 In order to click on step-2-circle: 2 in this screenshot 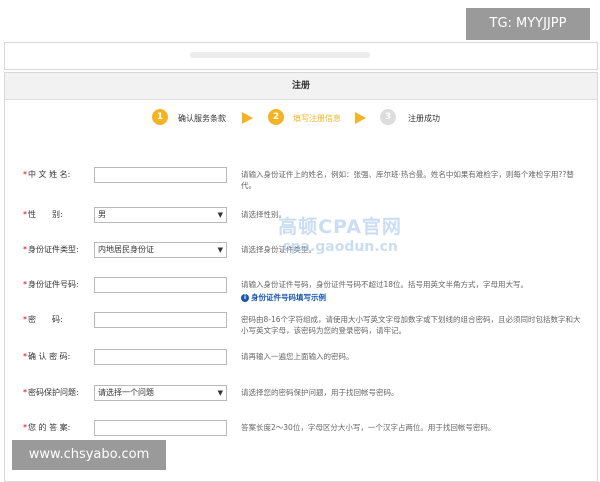, I will do `click(276, 117)`.